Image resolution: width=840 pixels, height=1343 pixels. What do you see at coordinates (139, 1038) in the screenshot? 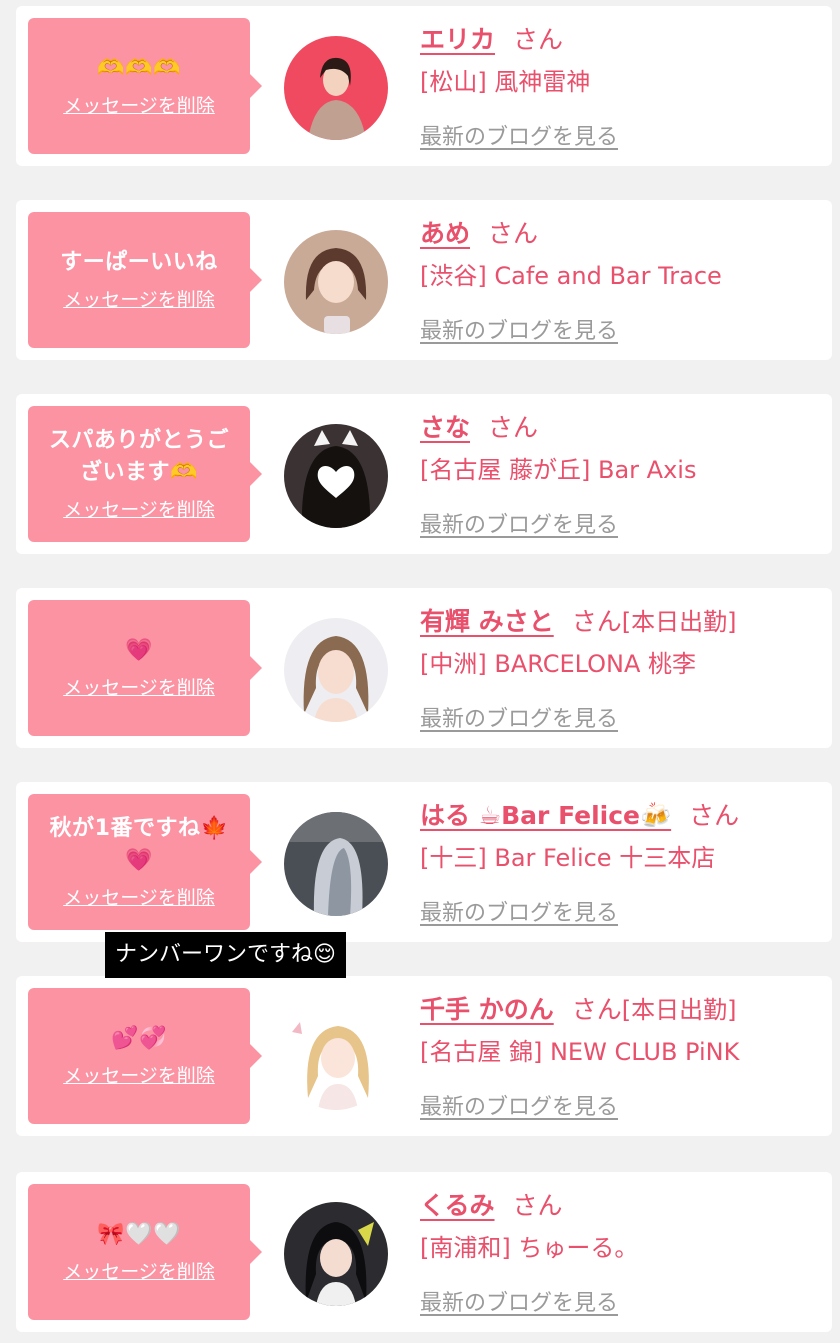
I see `message-text: 💕💞` at bounding box center [139, 1038].